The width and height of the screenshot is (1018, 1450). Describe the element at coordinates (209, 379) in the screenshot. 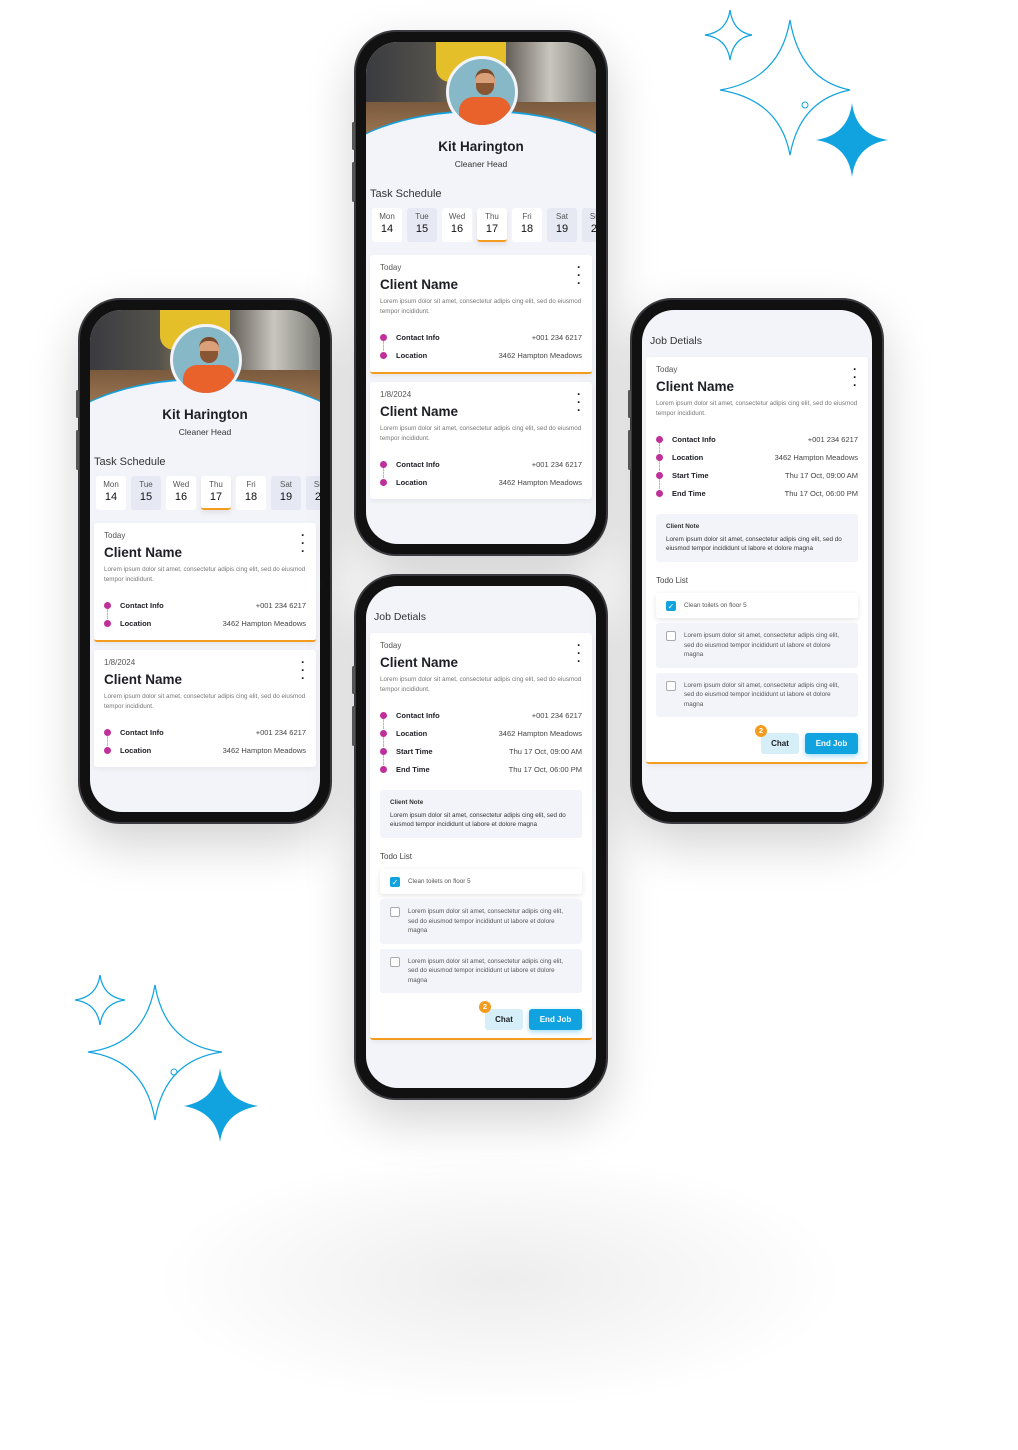

I see `avatar-body` at that location.